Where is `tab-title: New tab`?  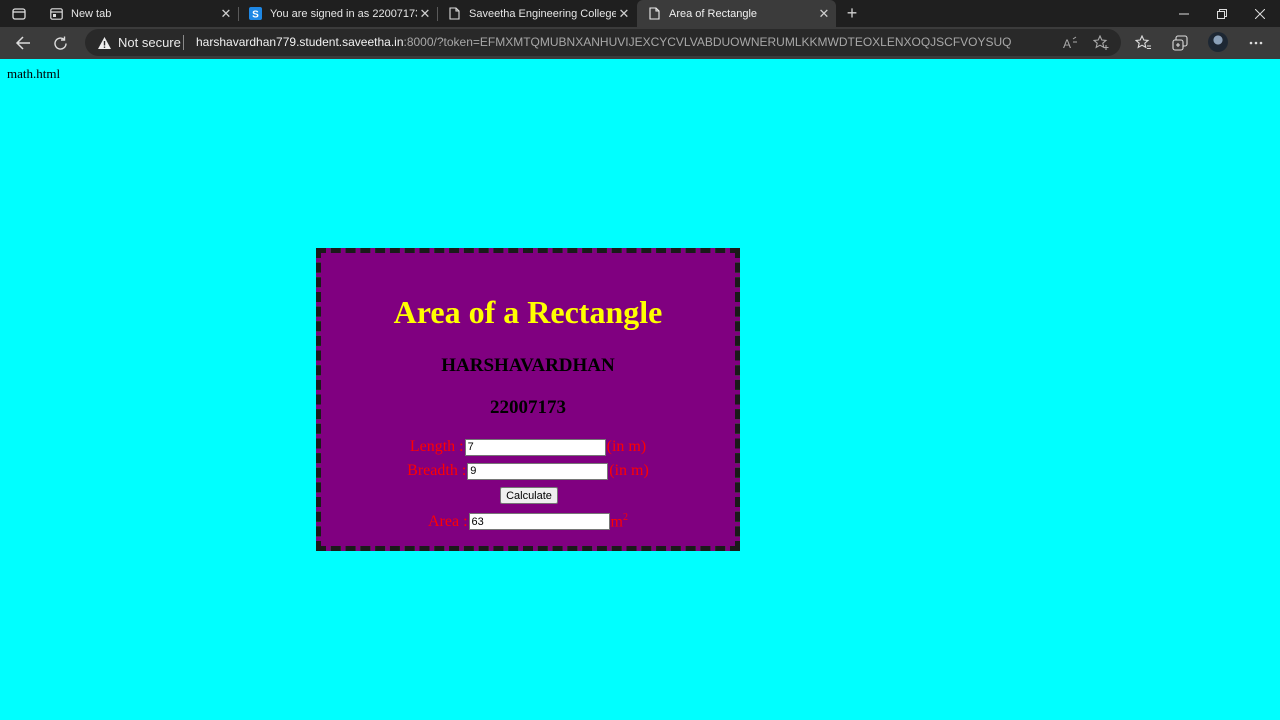
tab-title: New tab is located at coordinates (91, 13).